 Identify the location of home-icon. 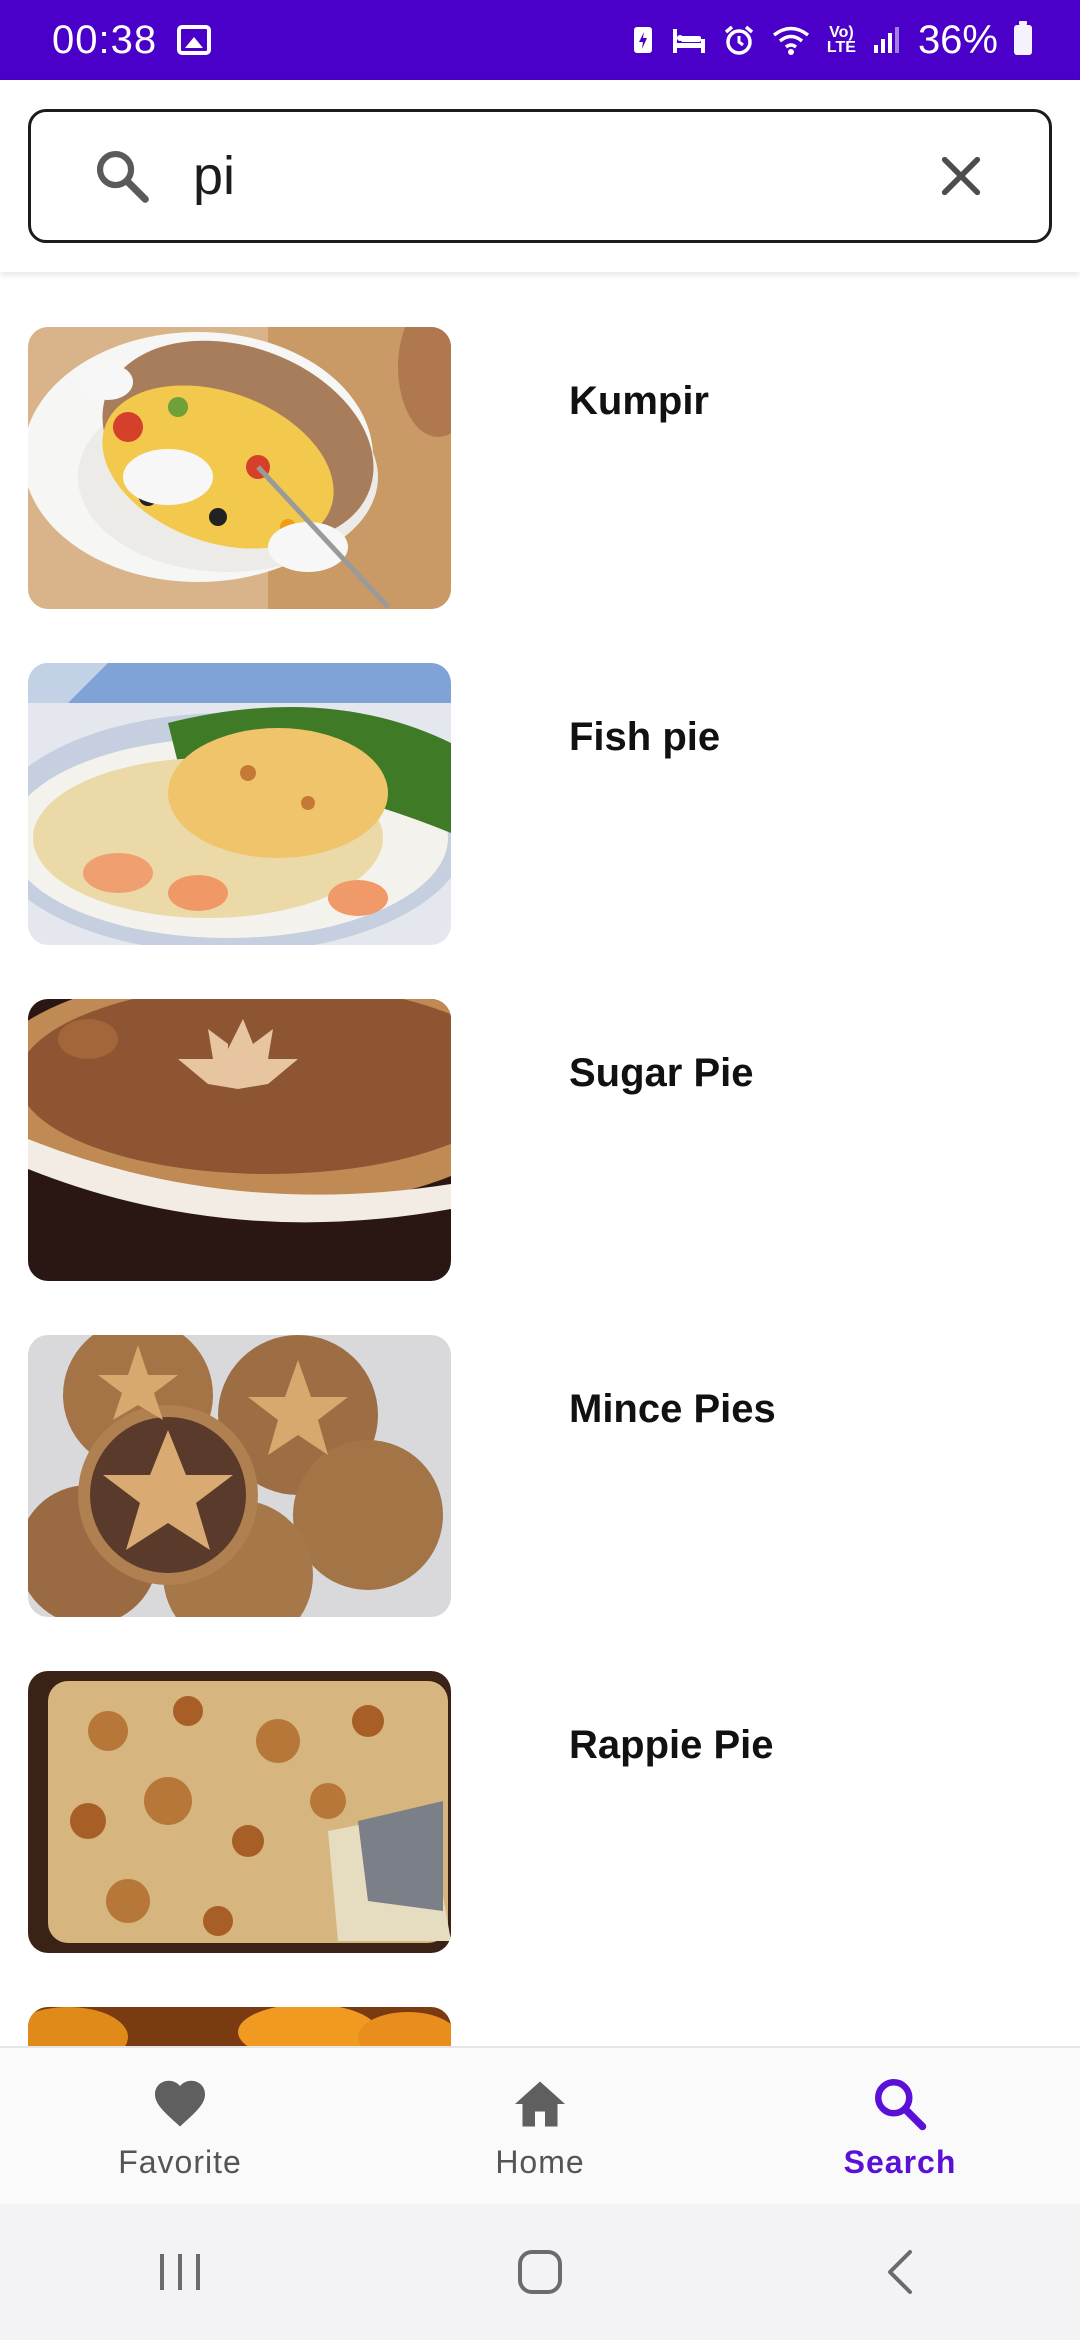
(540, 2104).